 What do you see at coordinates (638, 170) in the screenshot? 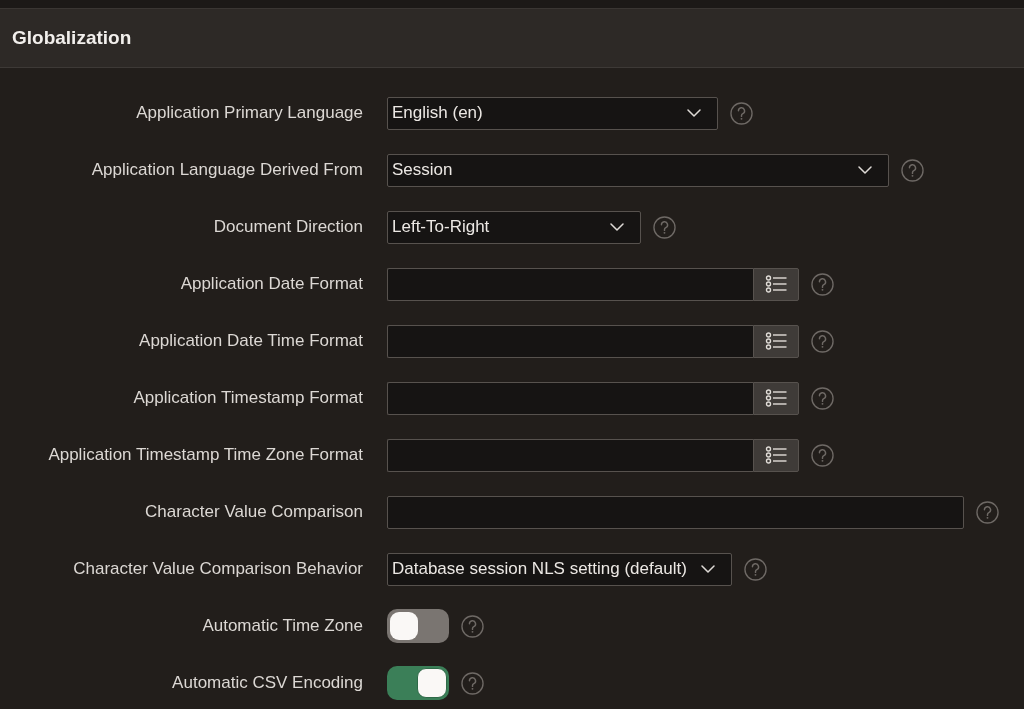
I see `select-field: Session` at bounding box center [638, 170].